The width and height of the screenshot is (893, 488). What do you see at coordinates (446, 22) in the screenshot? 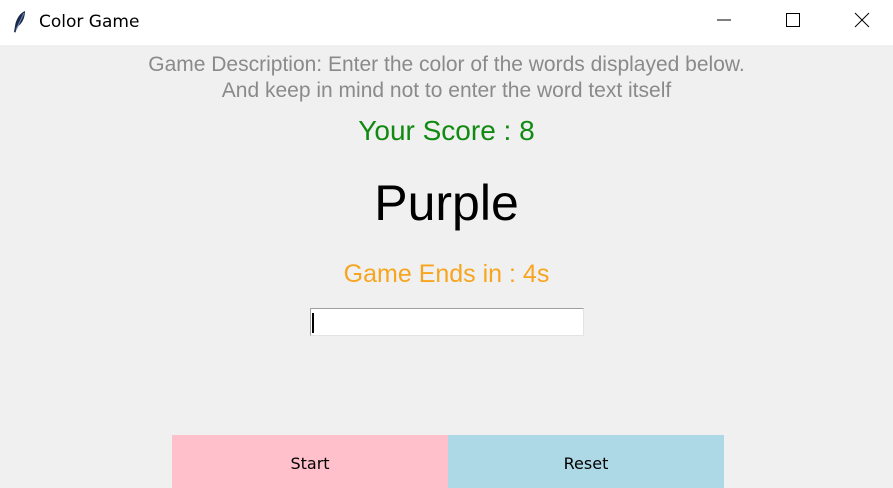
I see `title-bar: Color Game` at bounding box center [446, 22].